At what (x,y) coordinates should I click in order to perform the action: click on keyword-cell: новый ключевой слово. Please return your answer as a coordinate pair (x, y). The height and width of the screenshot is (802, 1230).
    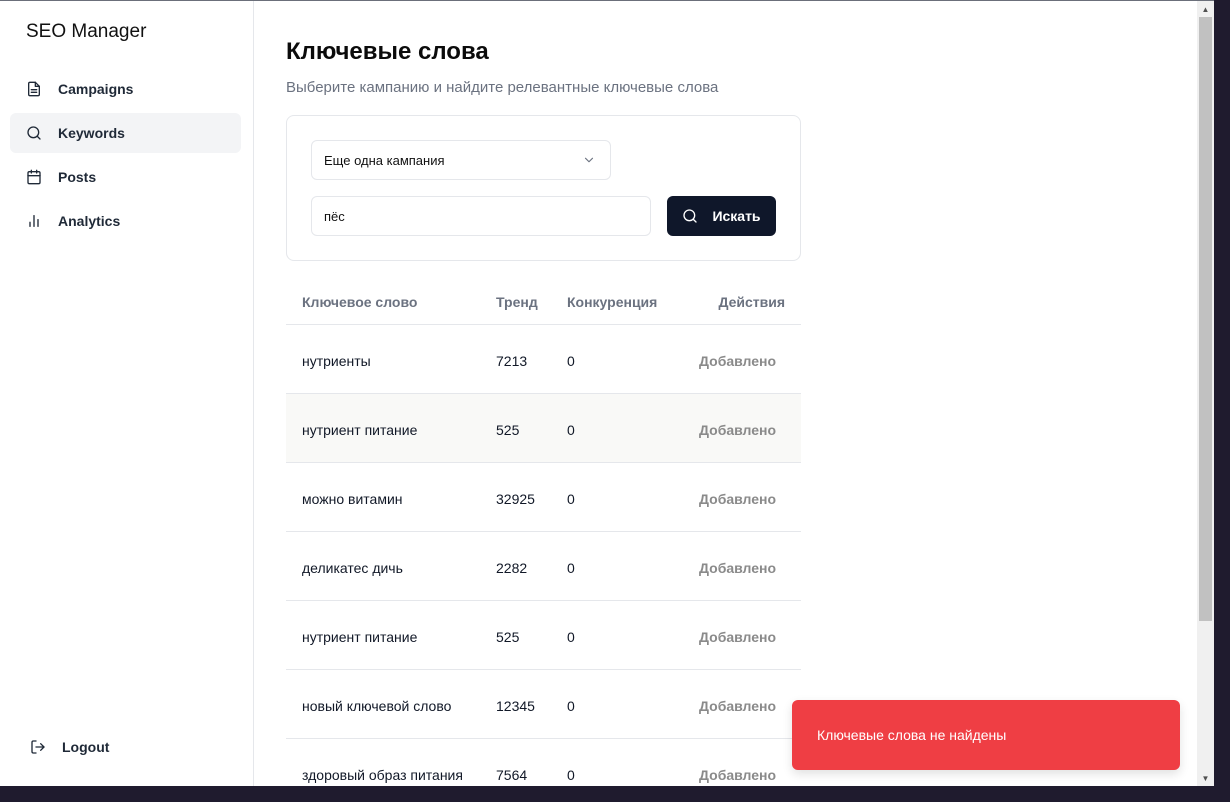
    Looking at the image, I should click on (377, 706).